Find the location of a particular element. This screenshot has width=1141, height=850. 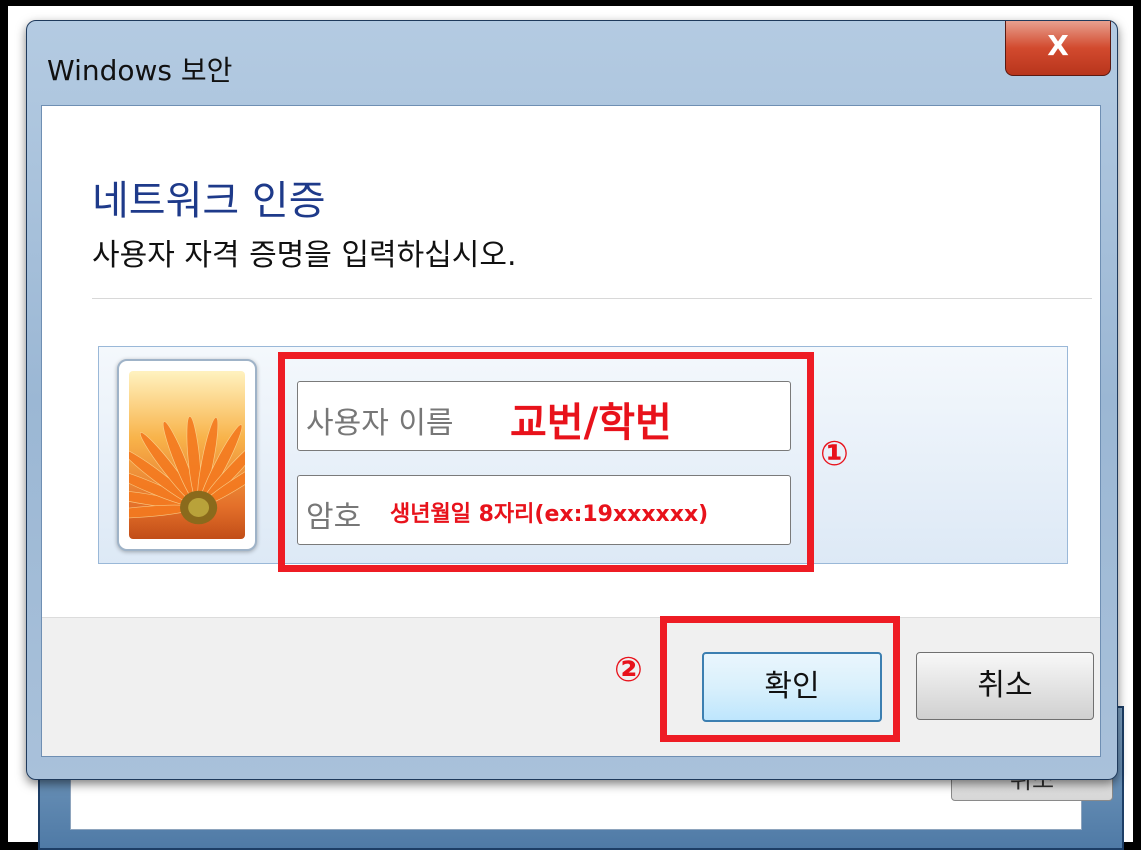

user-avatar is located at coordinates (187, 455).